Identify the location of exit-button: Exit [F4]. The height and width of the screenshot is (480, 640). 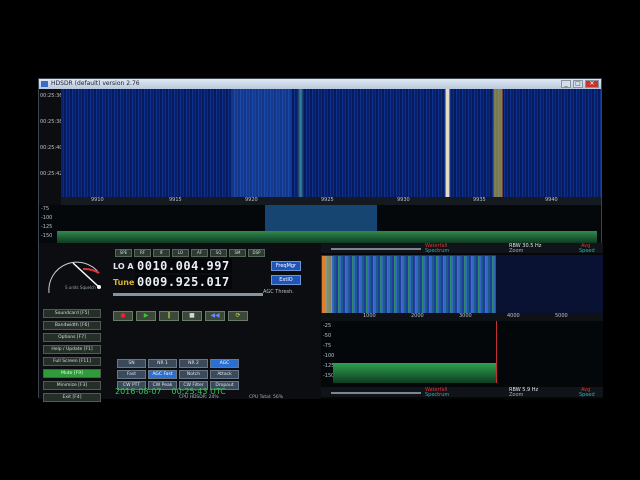
(72, 397).